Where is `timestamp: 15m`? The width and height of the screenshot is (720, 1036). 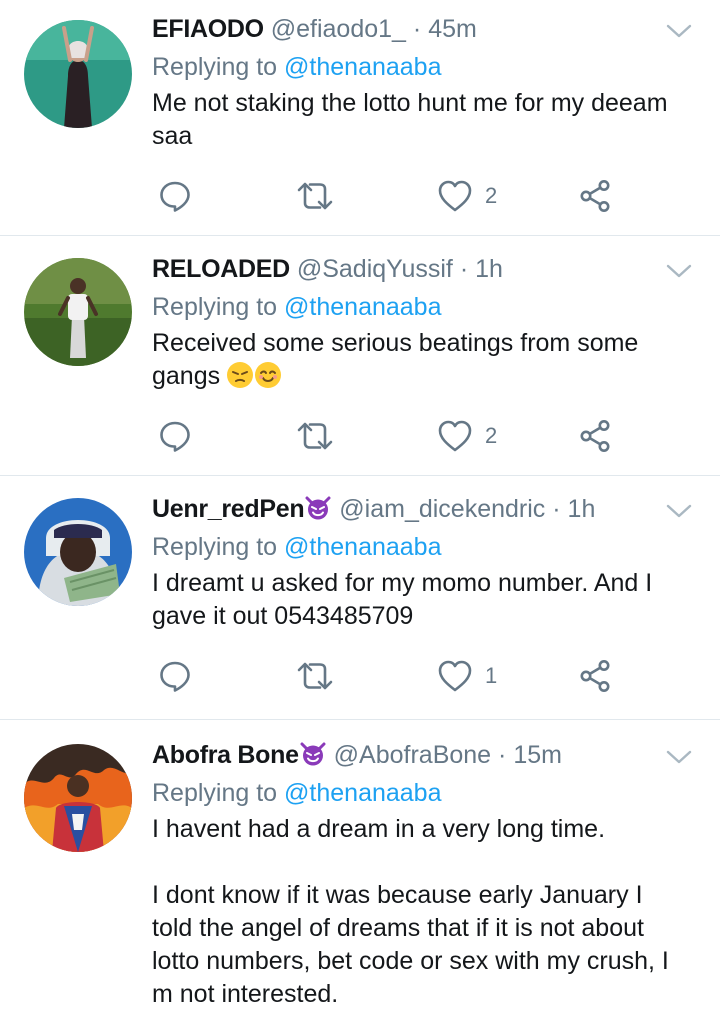
timestamp: 15m is located at coordinates (537, 755).